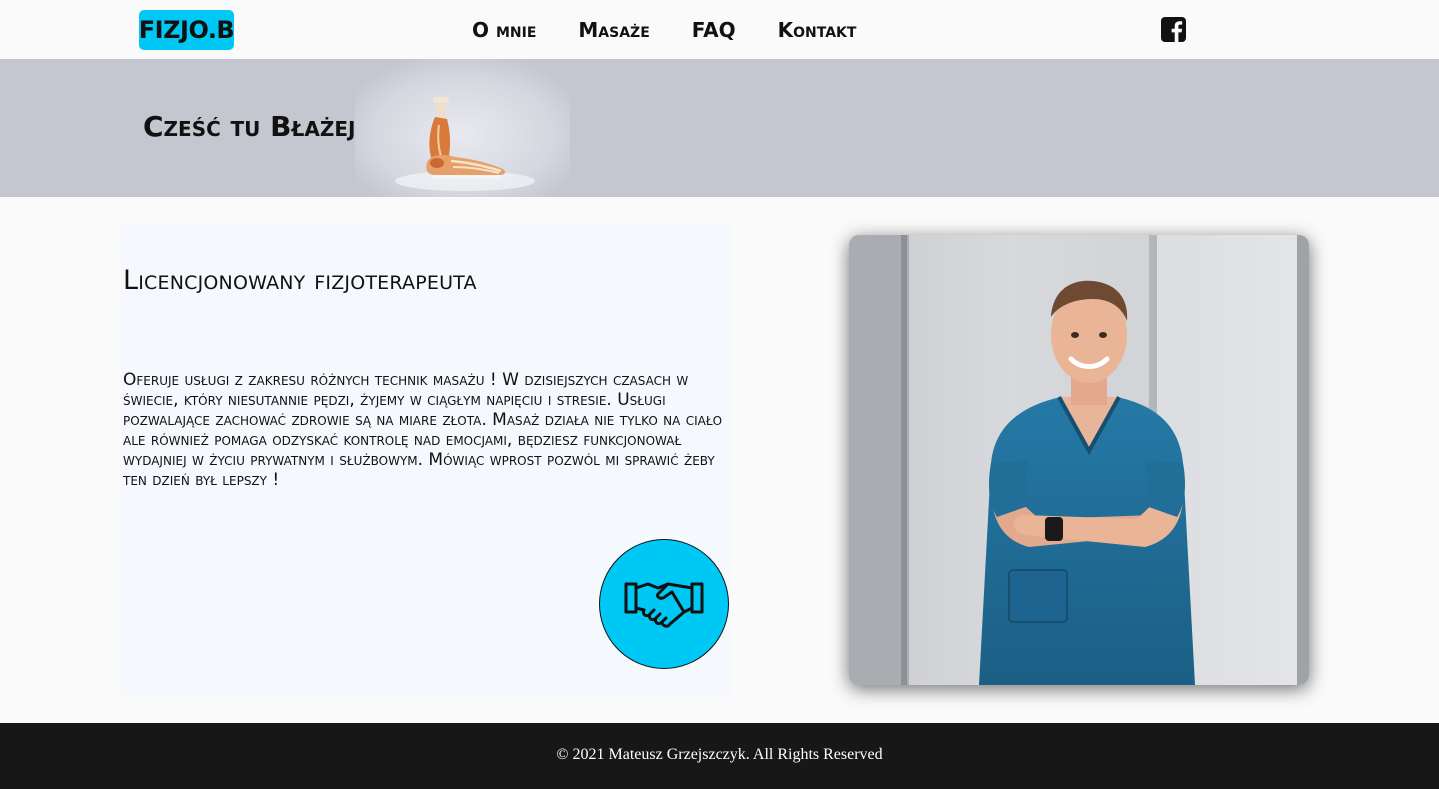 This screenshot has height=789, width=1439. I want to click on navbar: FIZJO.B O mnie Masaże FAQ Kontakt, so click(719, 29).